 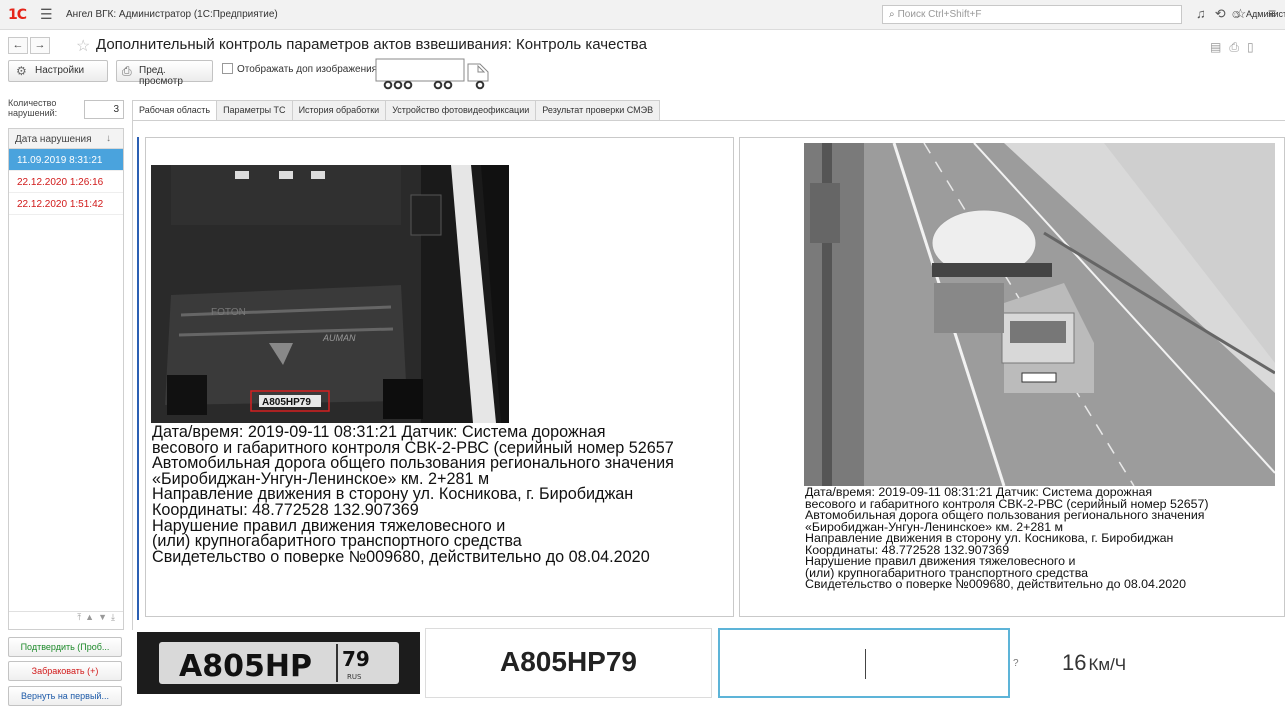 What do you see at coordinates (892, 14) in the screenshot?
I see `search-icon: ⌕` at bounding box center [892, 14].